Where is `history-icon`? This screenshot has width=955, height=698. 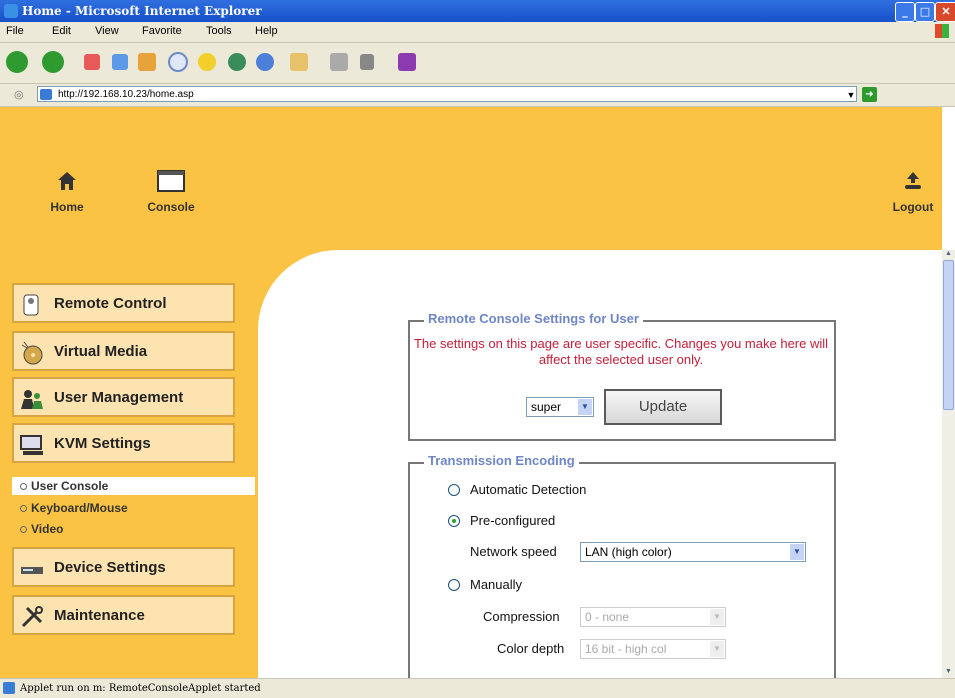 history-icon is located at coordinates (265, 62).